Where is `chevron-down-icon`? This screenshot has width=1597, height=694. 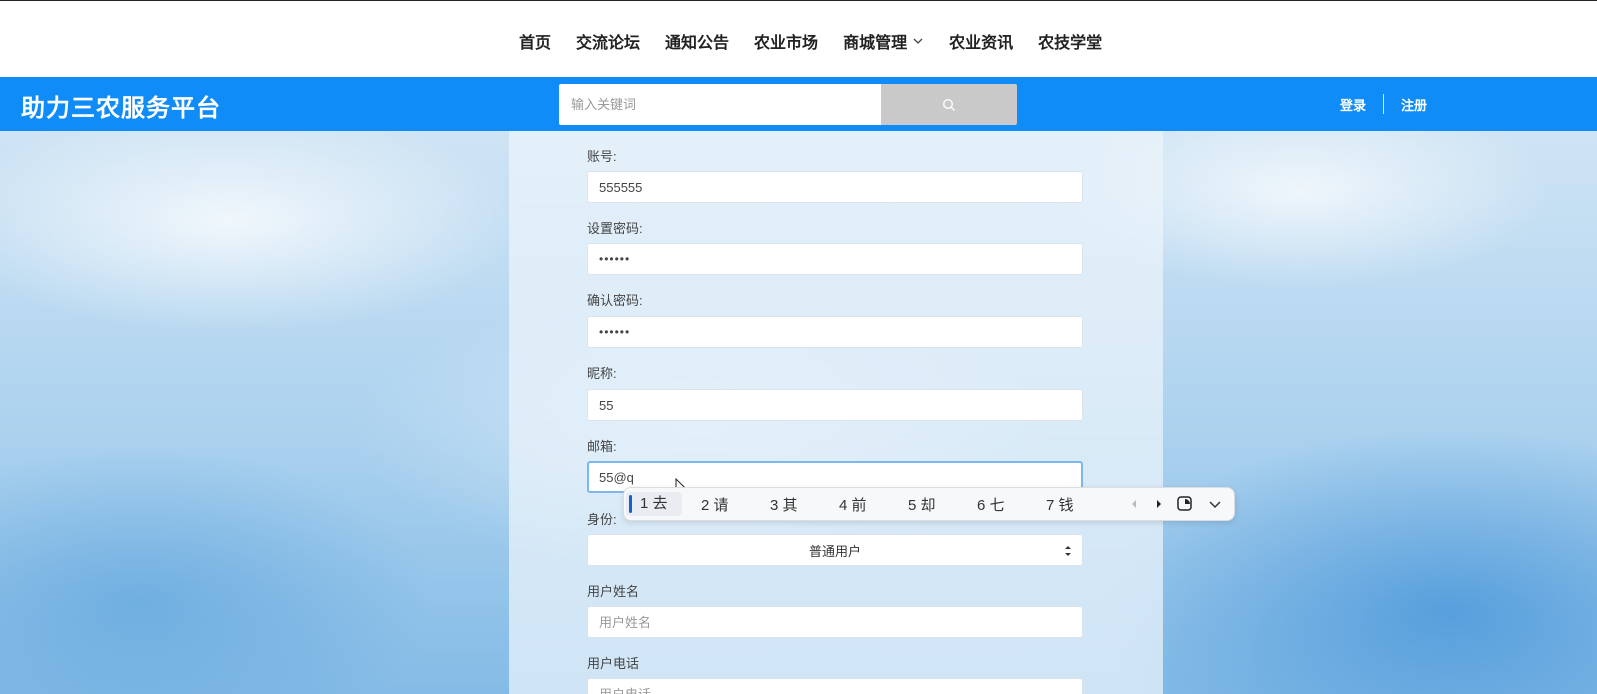 chevron-down-icon is located at coordinates (918, 41).